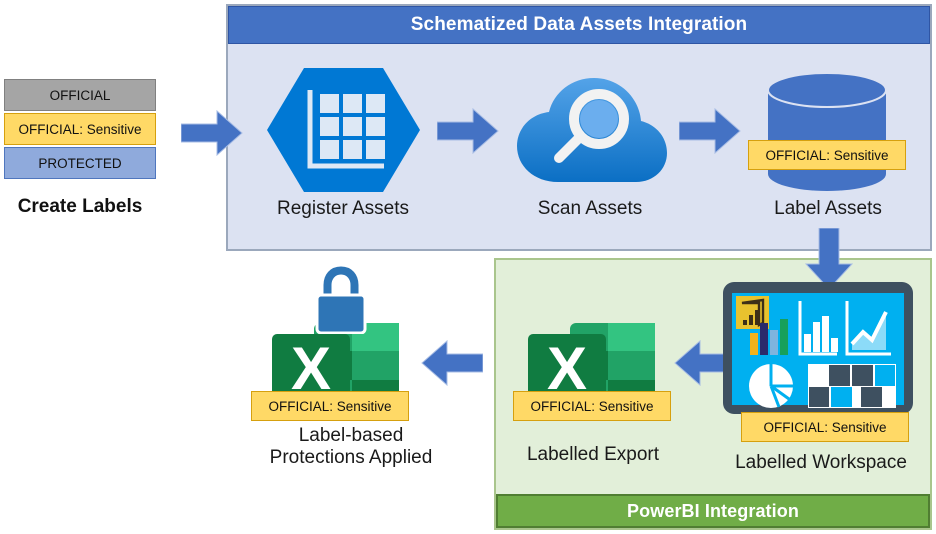  I want to click on label-chip-official-sensitive: OFFICIAL: Sensitive, so click(80, 129).